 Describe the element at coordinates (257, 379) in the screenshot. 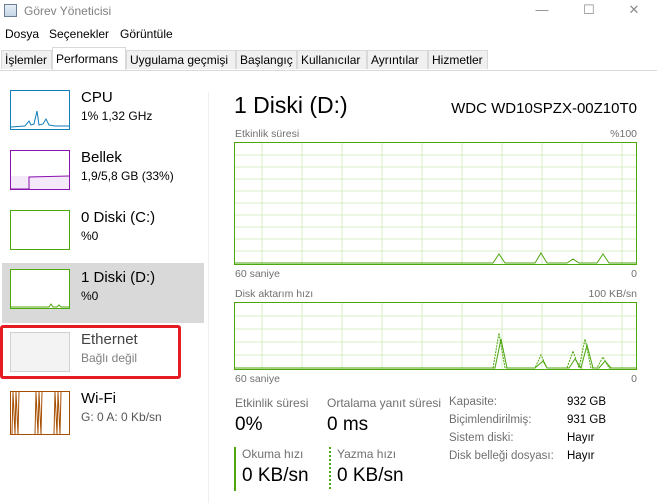

I see `transfer-graph-time: 60 saniye` at that location.